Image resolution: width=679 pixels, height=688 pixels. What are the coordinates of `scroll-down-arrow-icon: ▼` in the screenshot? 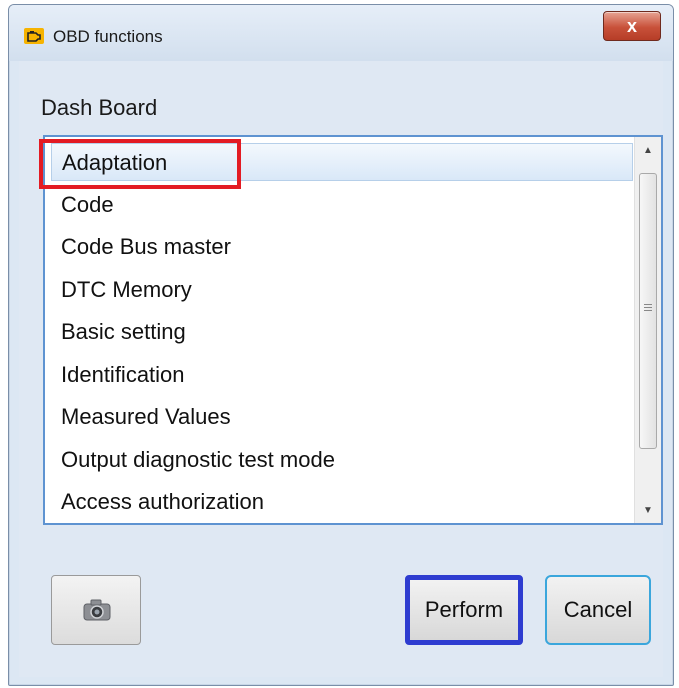 It's located at (648, 510).